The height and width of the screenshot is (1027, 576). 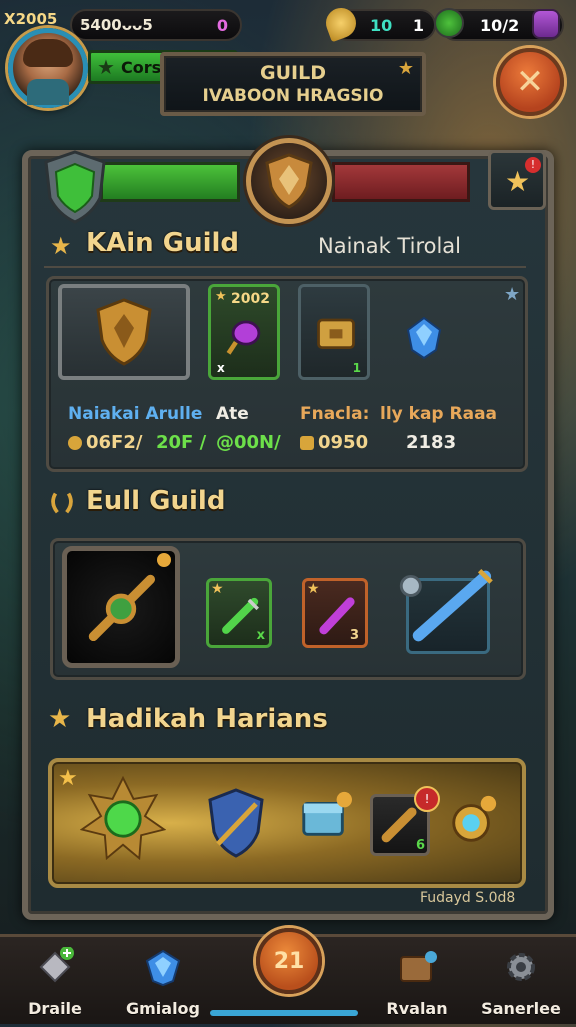 What do you see at coordinates (62, 503) in the screenshot?
I see `laurel-icon` at bounding box center [62, 503].